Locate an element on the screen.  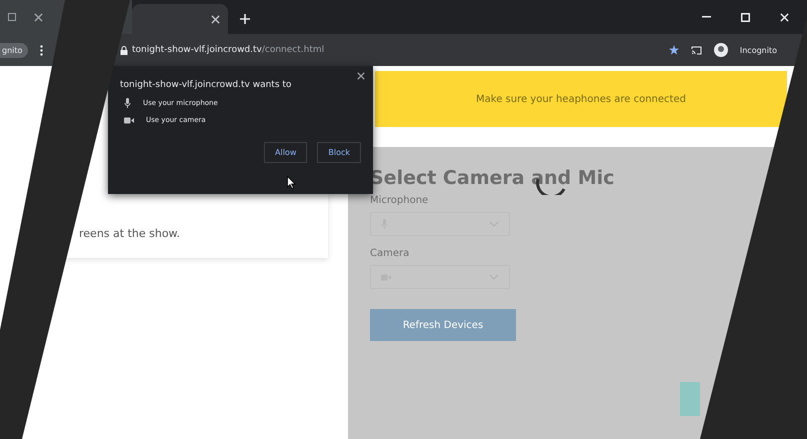
kebab-menu-icon is located at coordinates (42, 50).